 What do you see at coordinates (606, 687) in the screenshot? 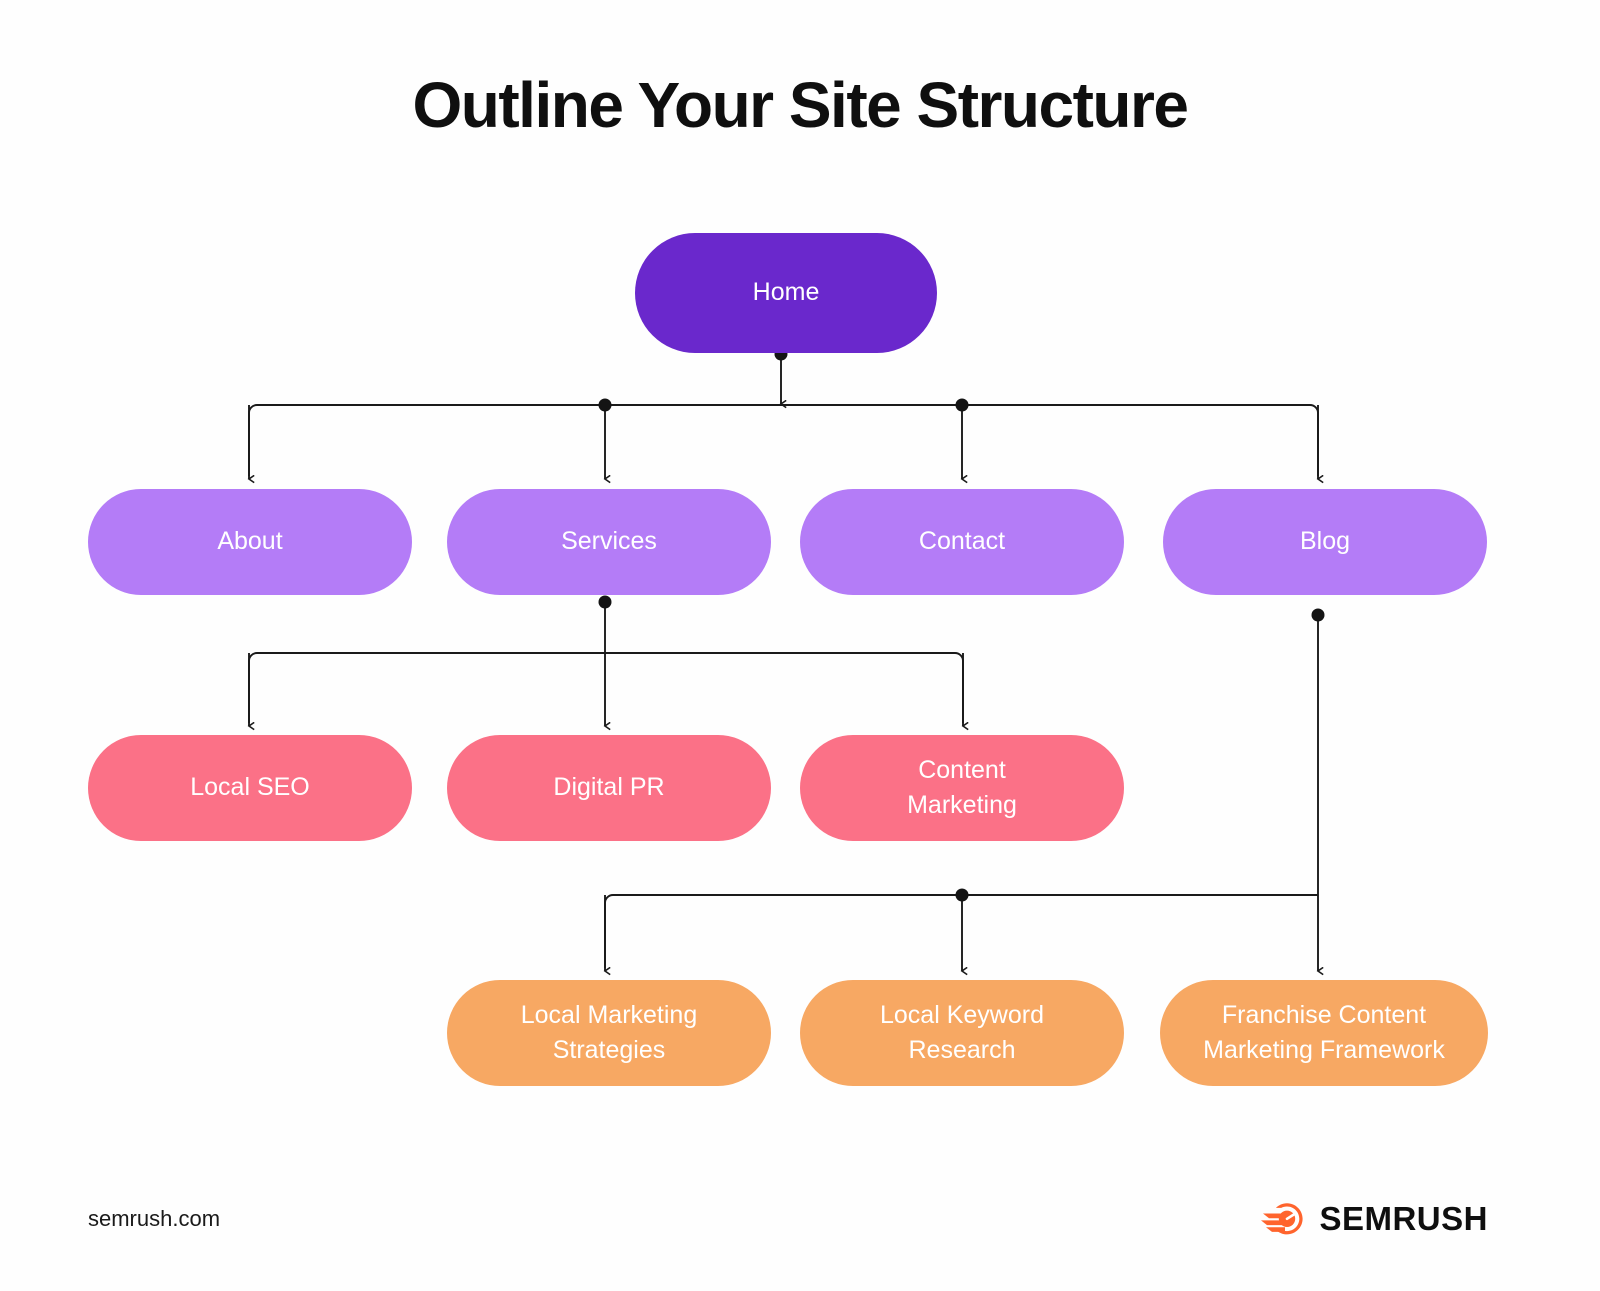
I see `edge-bus-level2` at bounding box center [606, 687].